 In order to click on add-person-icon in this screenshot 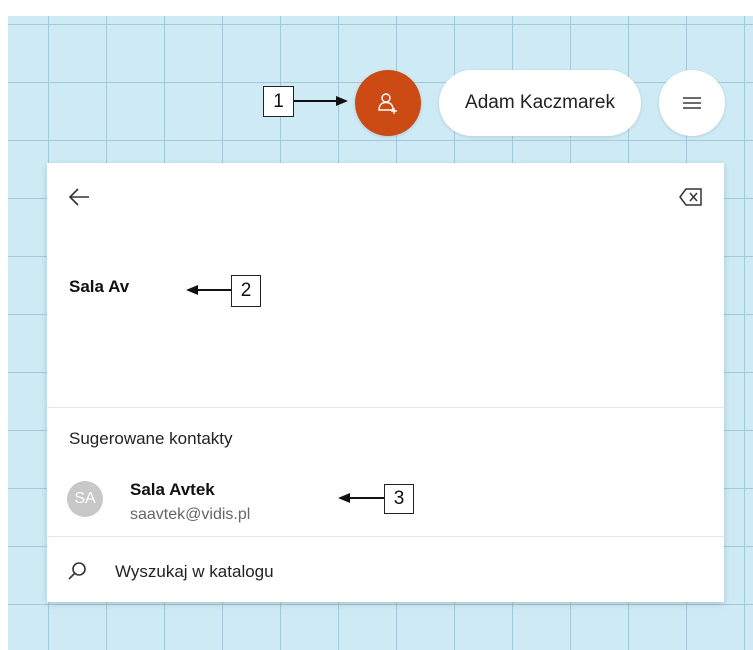, I will do `click(387, 103)`.